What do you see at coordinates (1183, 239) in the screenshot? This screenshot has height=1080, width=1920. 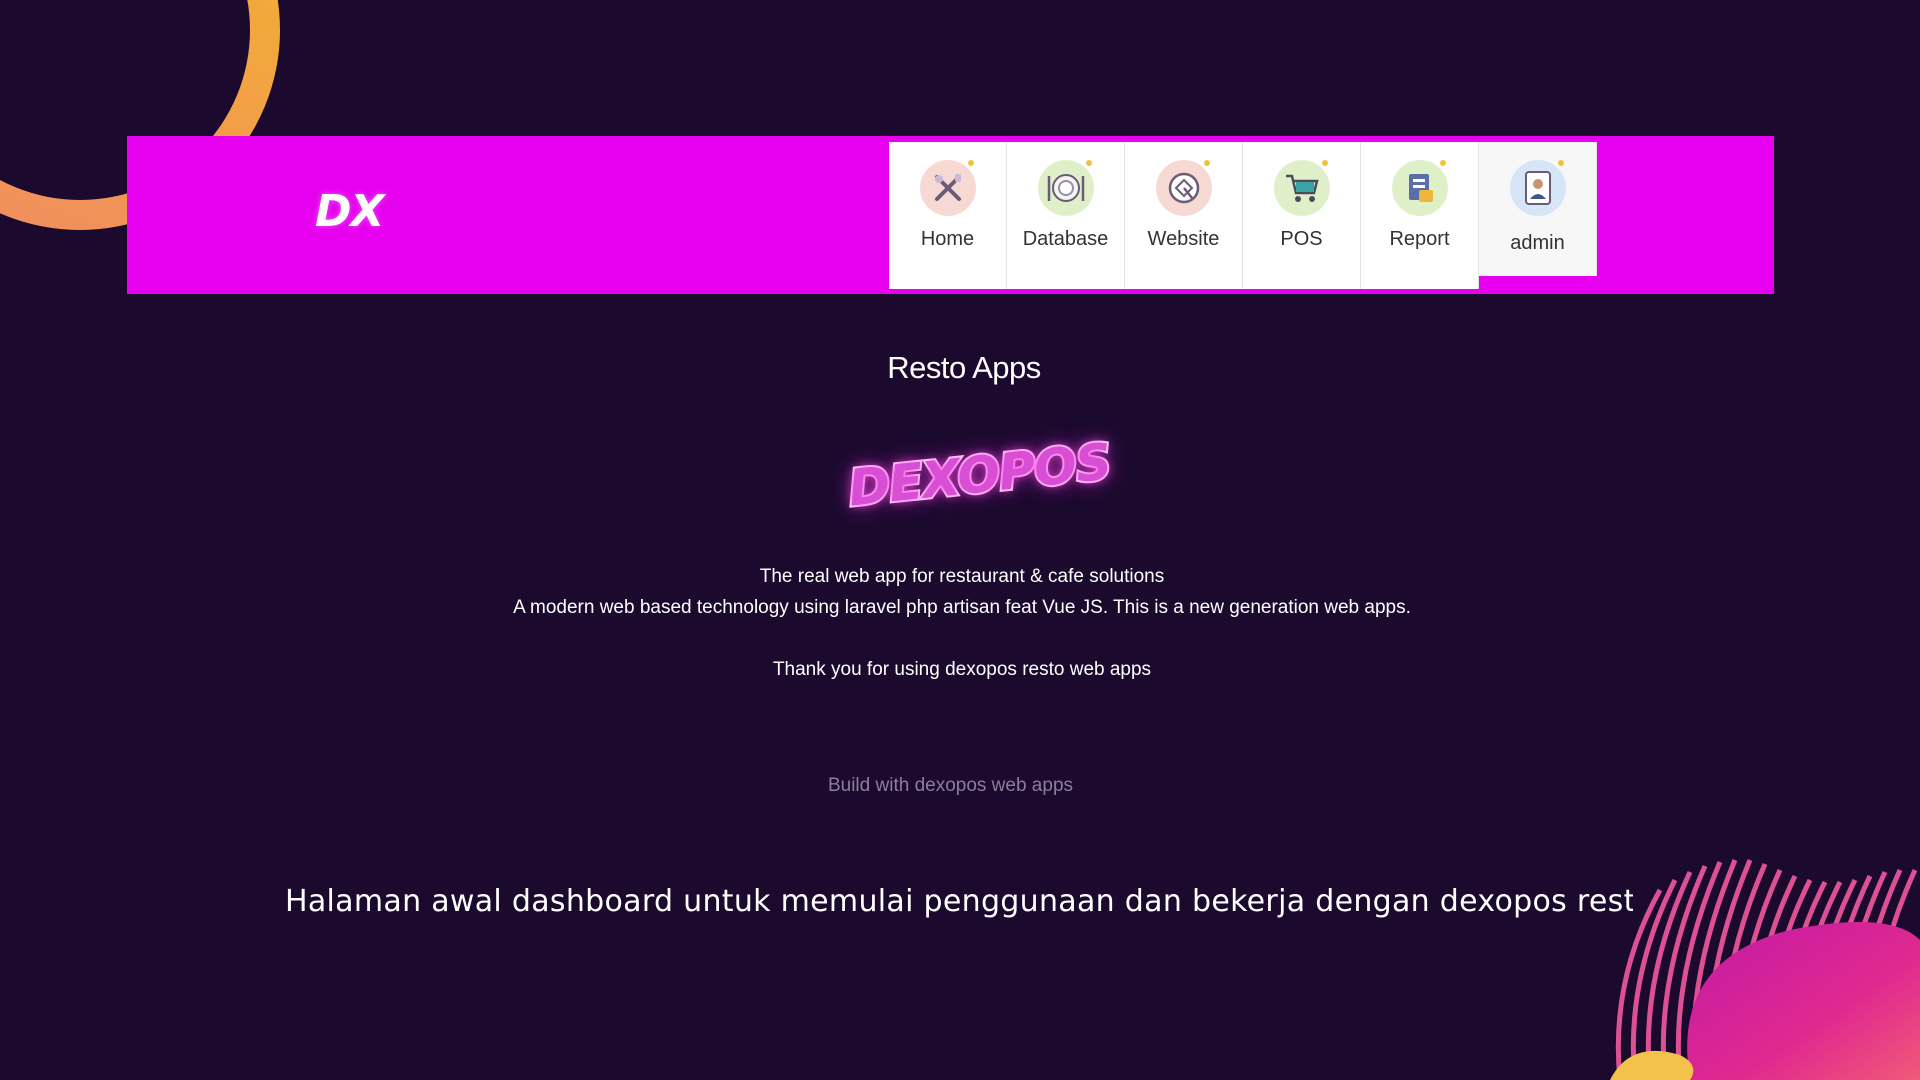 I see `nav-label: Website` at bounding box center [1183, 239].